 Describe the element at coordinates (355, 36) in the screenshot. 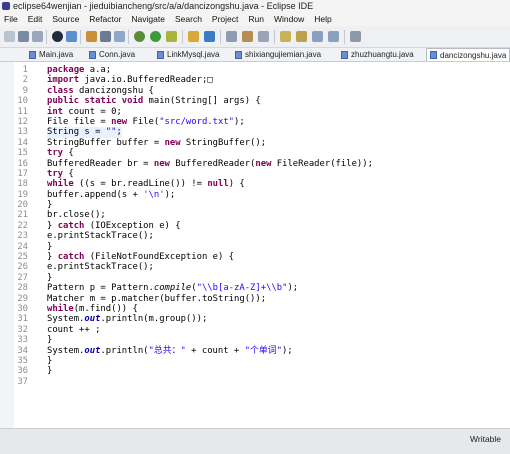

I see `last-edit-icon` at that location.